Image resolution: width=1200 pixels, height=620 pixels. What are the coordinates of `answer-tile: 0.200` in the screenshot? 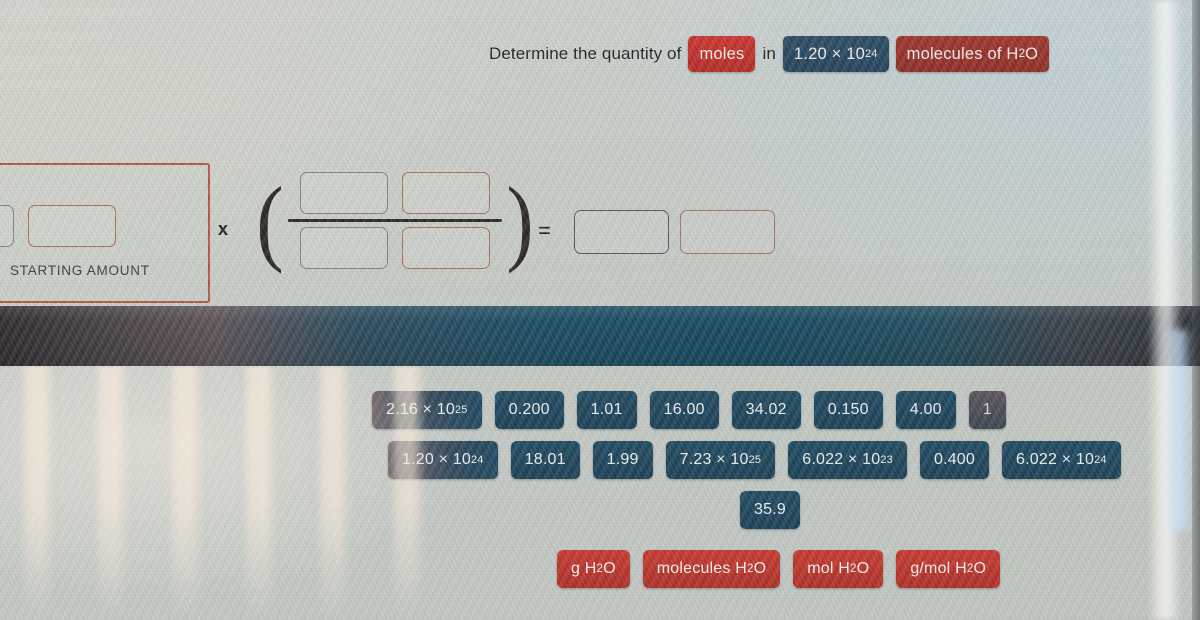 It's located at (529, 410).